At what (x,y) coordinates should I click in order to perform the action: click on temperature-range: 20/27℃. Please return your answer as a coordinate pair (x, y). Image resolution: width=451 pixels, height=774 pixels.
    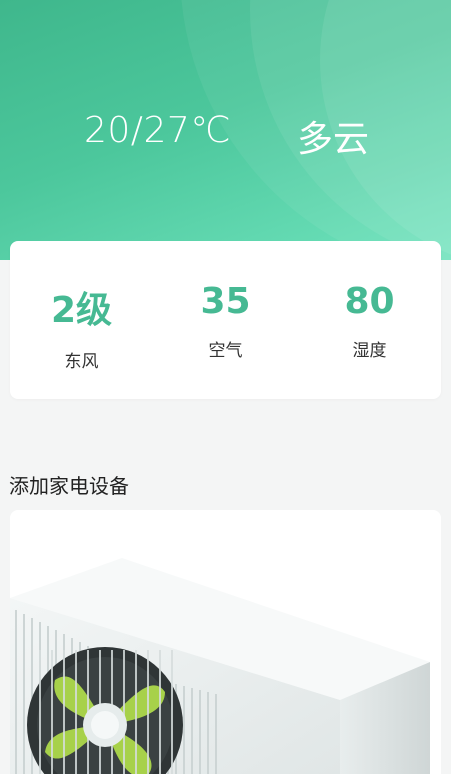
    Looking at the image, I should click on (158, 130).